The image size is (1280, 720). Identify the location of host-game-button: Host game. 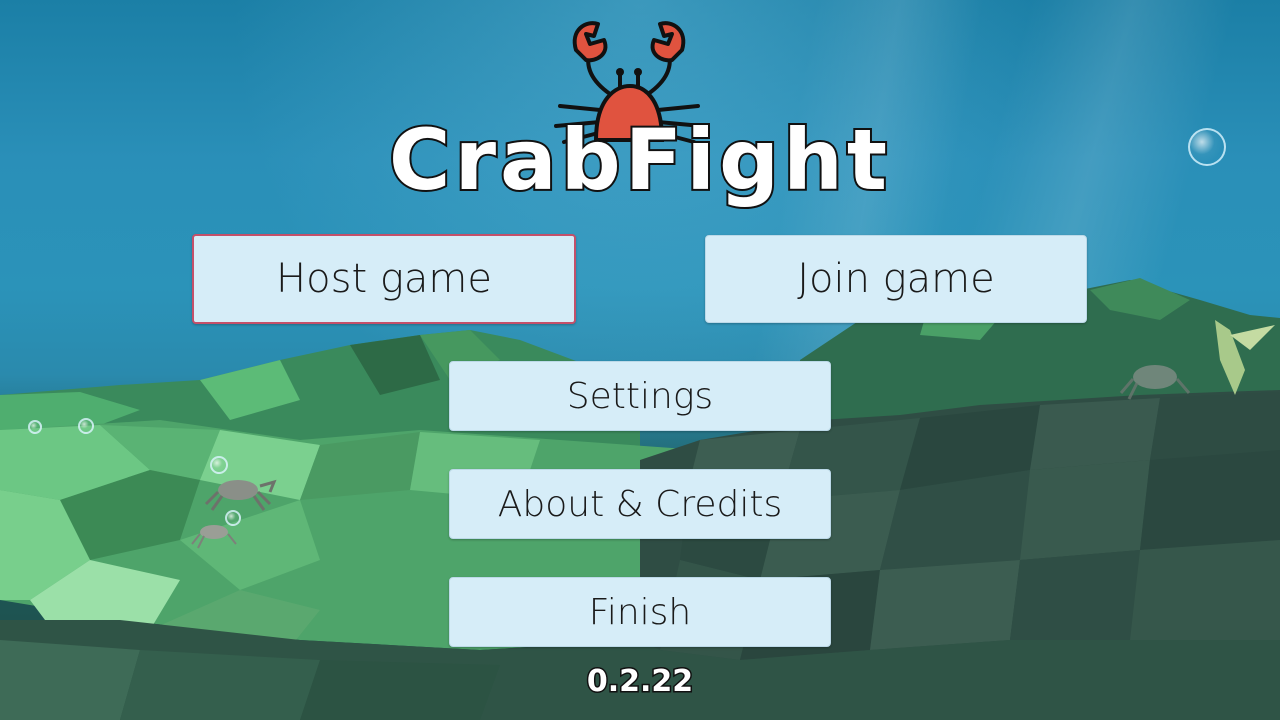
(384, 279).